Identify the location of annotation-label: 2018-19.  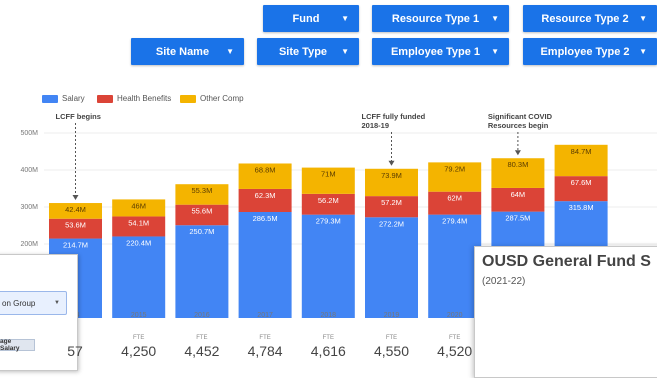
(376, 125).